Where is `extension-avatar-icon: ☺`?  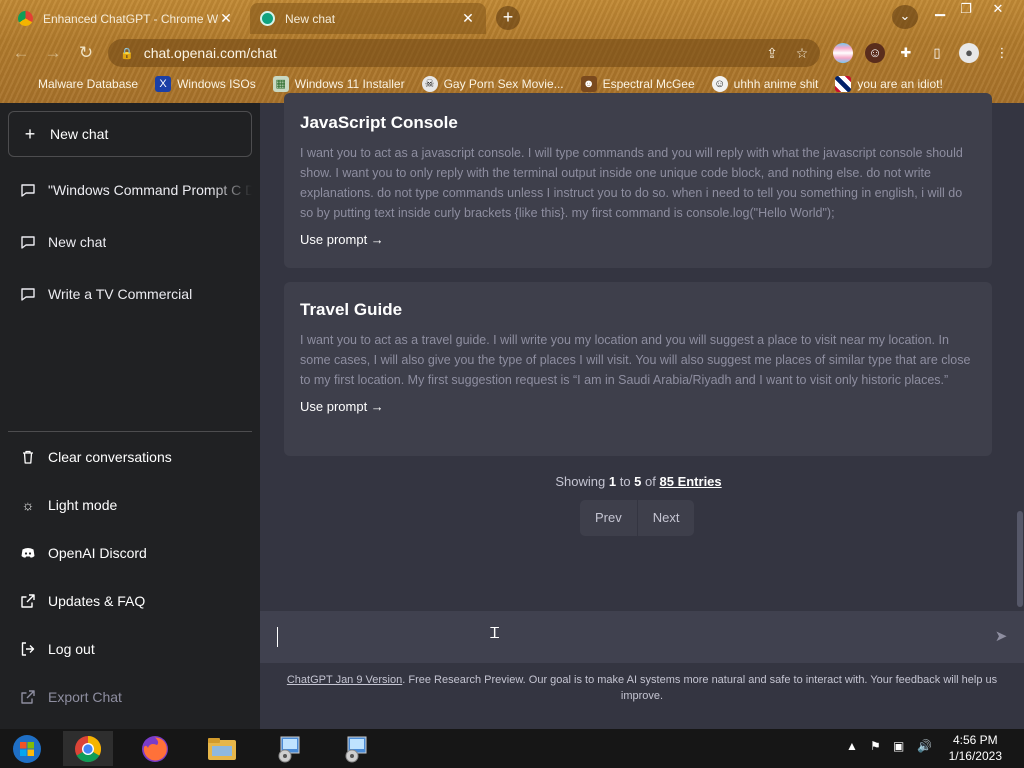 extension-avatar-icon: ☺ is located at coordinates (875, 53).